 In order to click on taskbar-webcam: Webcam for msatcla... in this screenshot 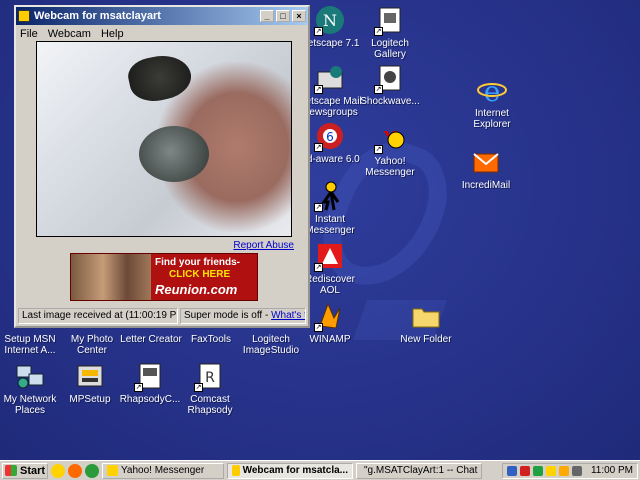, I will do `click(290, 470)`.